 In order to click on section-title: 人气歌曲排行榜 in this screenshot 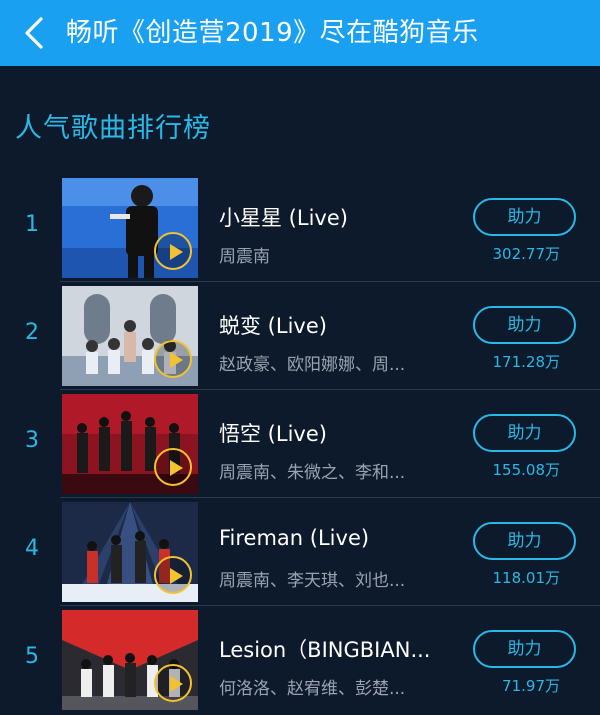, I will do `click(113, 128)`.